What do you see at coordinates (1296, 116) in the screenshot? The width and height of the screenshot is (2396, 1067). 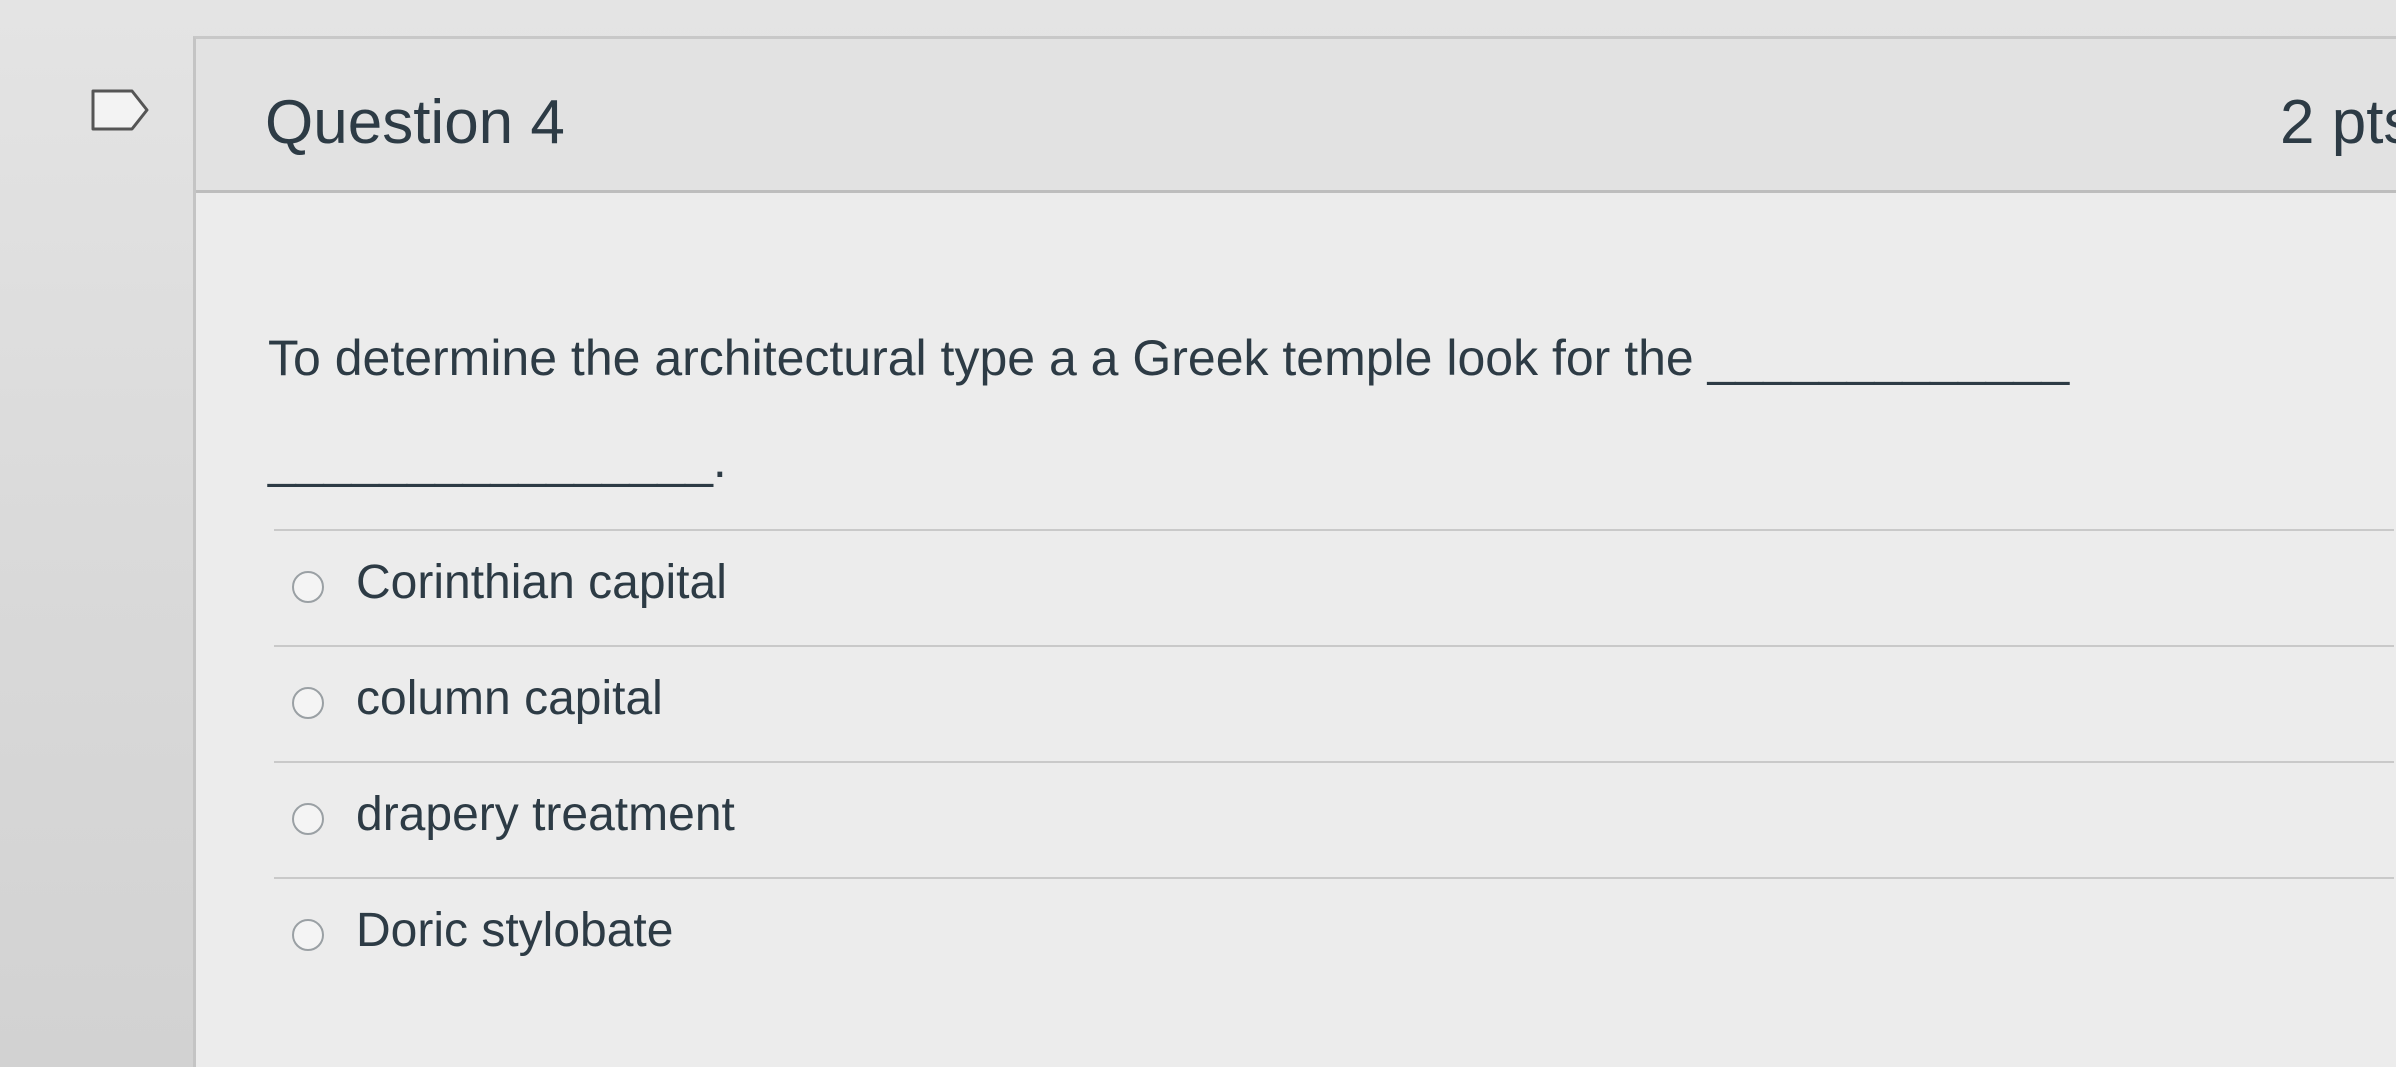 I see `question-header: Question 4 2 pts` at bounding box center [1296, 116].